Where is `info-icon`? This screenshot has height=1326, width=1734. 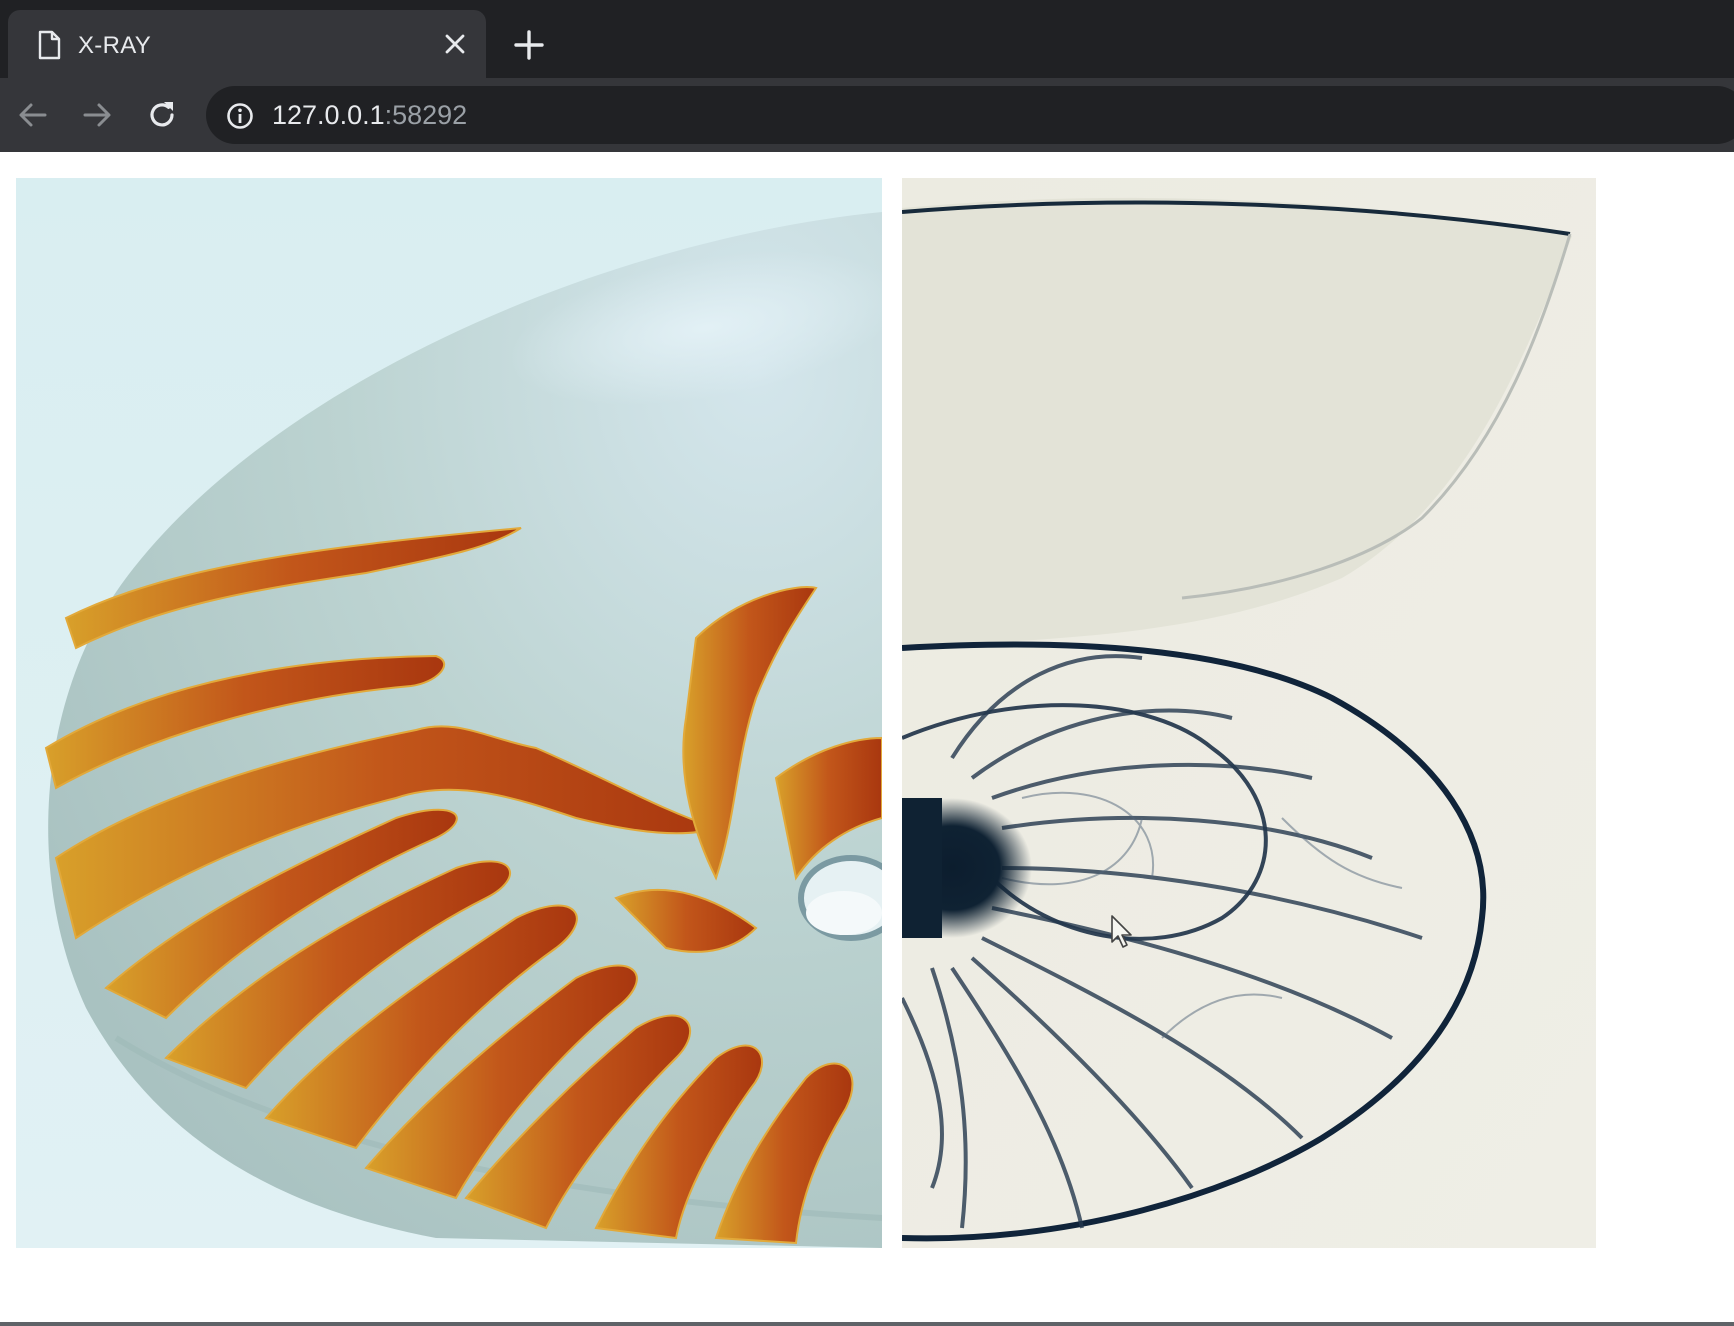 info-icon is located at coordinates (240, 116).